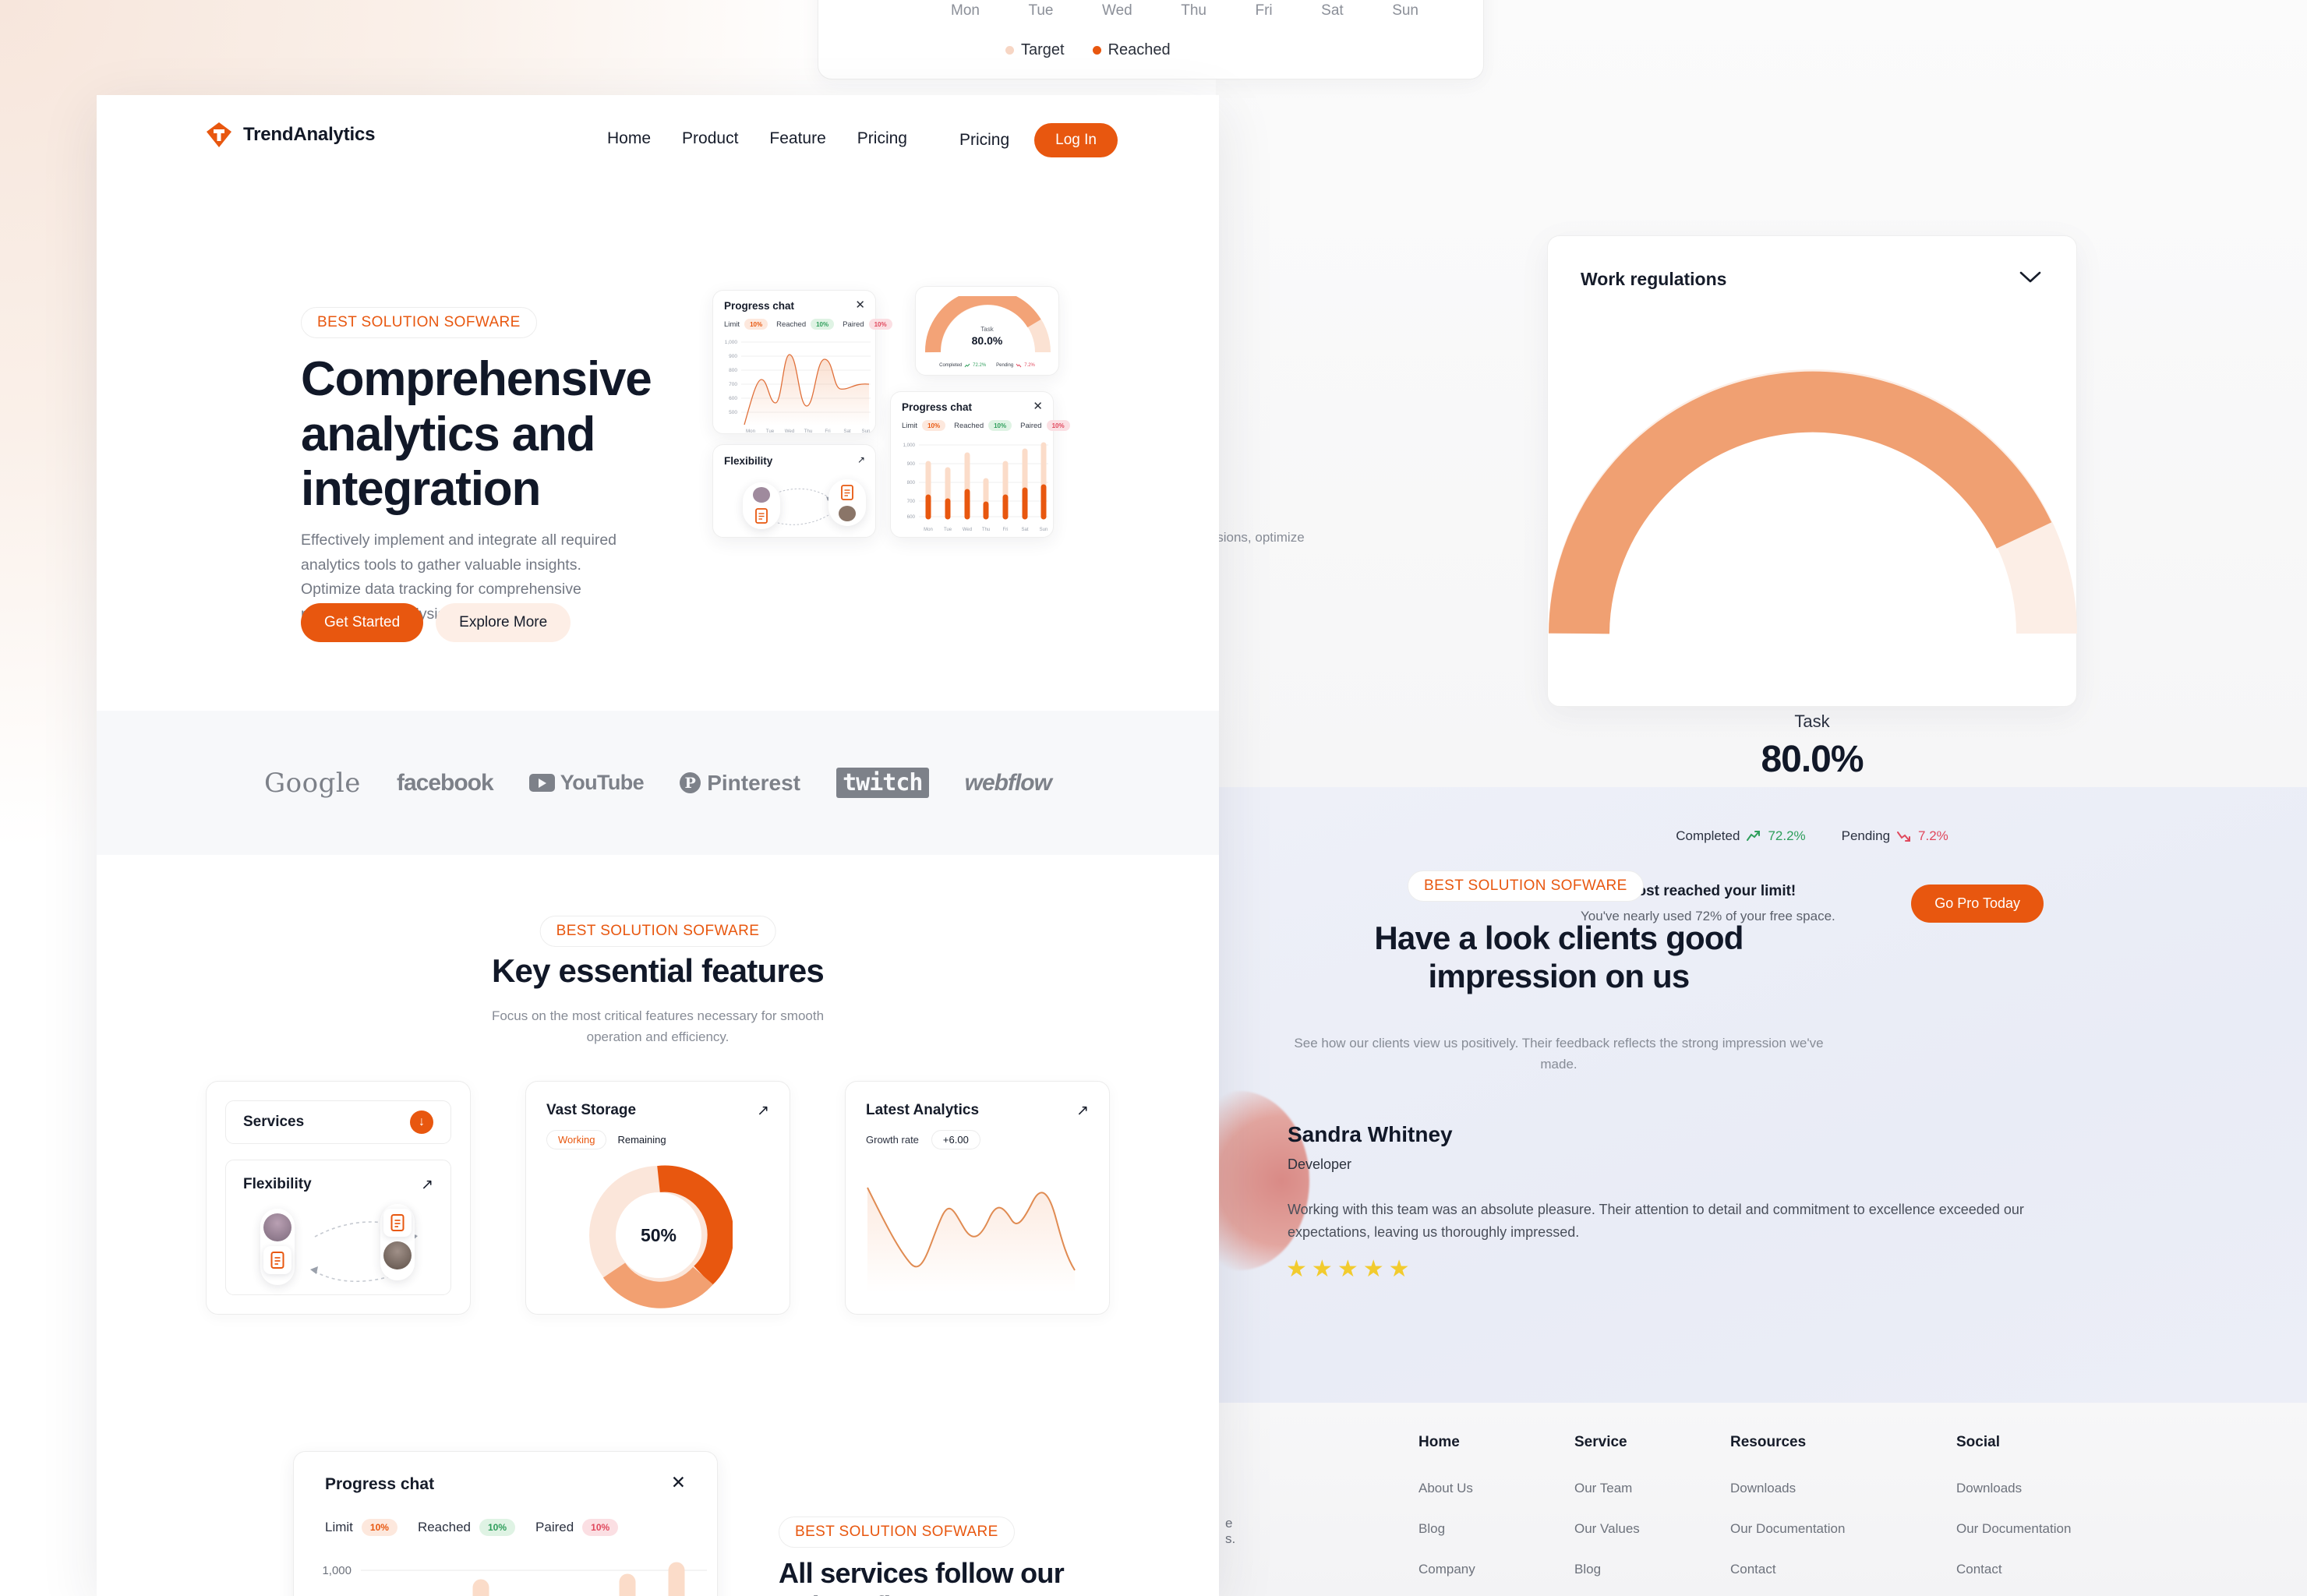 The width and height of the screenshot is (2307, 1596). Describe the element at coordinates (911, 464) in the screenshot. I see `svg-text: 900` at that location.